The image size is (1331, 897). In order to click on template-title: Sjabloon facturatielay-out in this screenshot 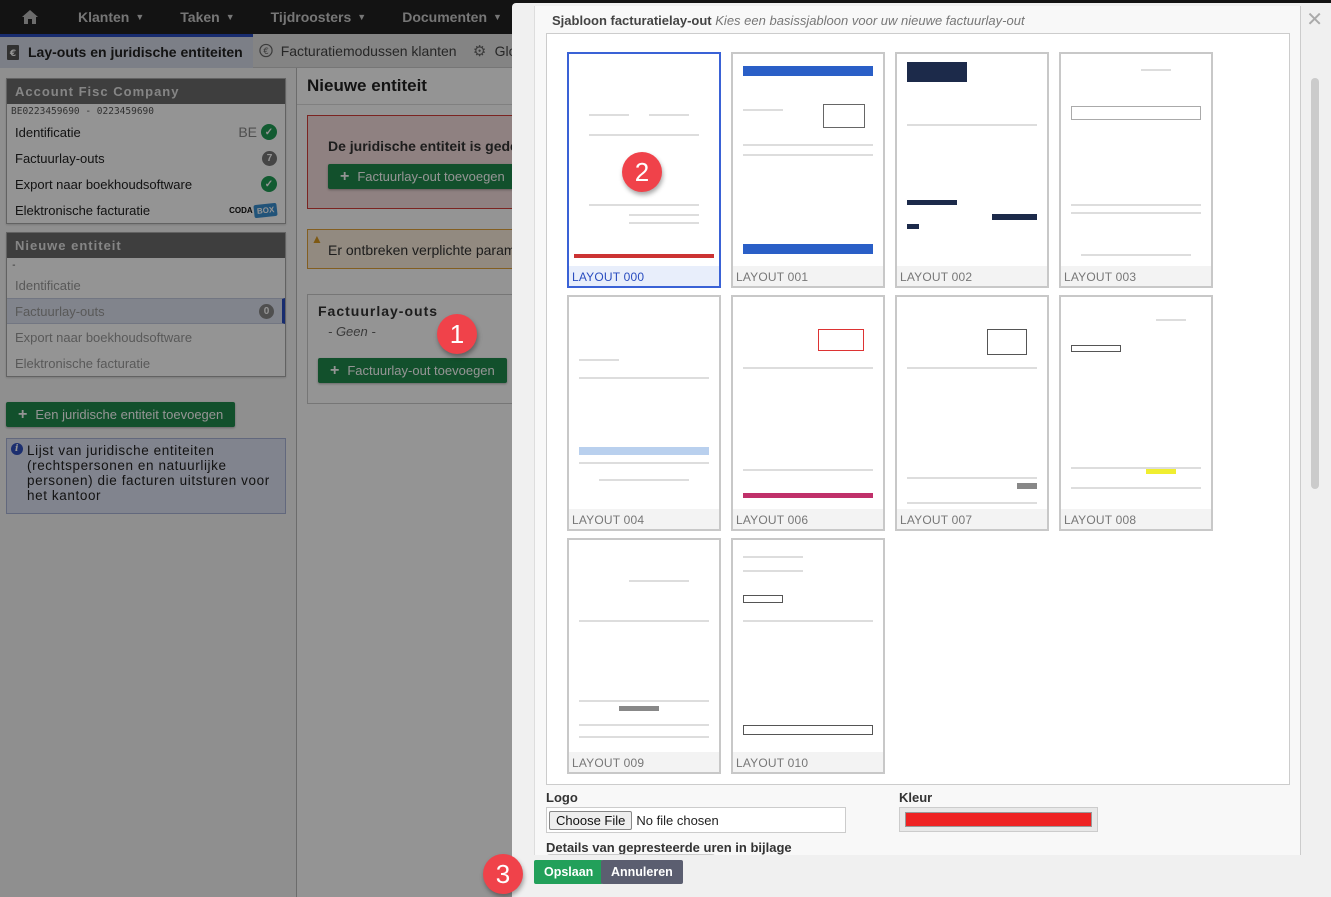, I will do `click(632, 20)`.